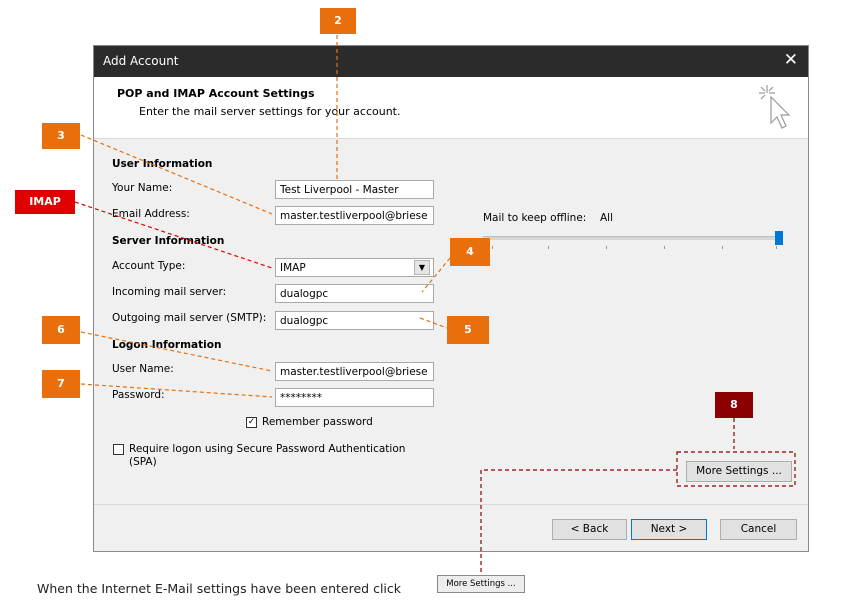  What do you see at coordinates (173, 235) in the screenshot?
I see `leader-imap` at bounding box center [173, 235].